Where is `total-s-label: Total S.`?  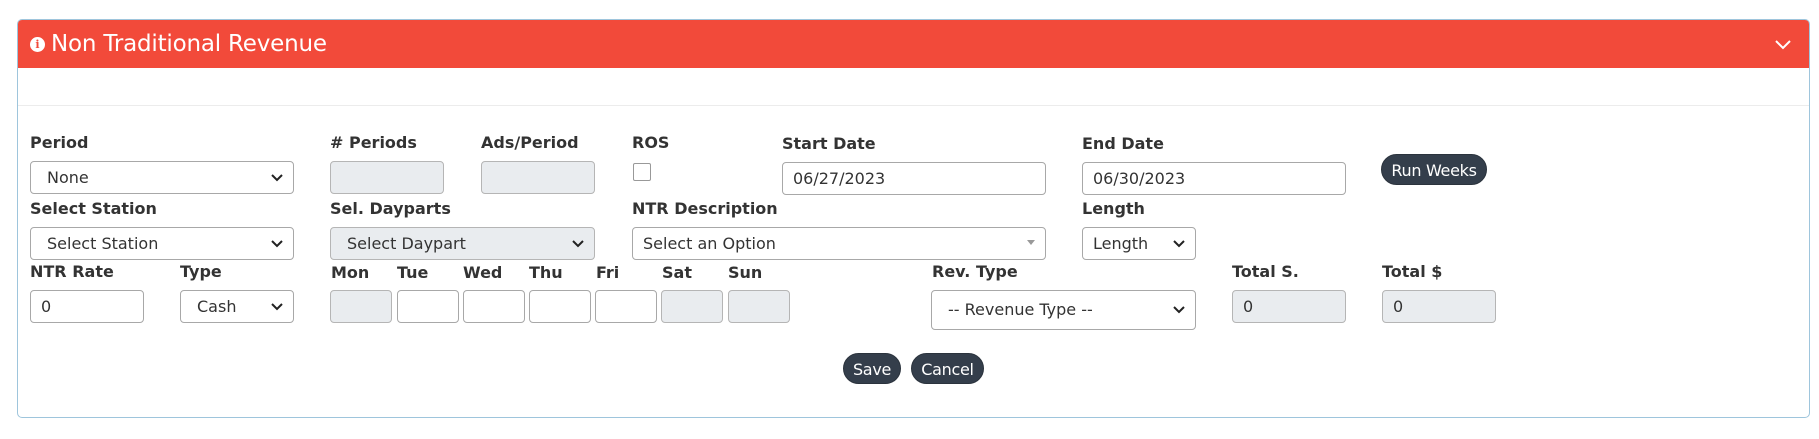
total-s-label: Total S. is located at coordinates (1265, 271).